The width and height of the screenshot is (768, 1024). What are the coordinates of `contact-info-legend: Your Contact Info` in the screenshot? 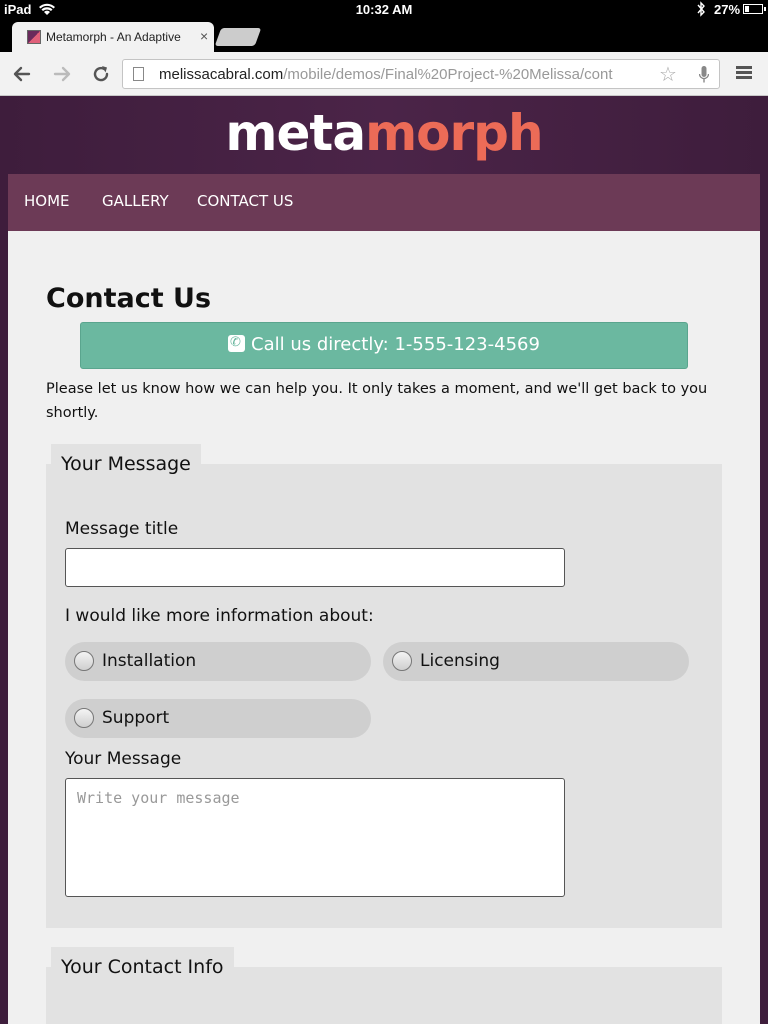 It's located at (142, 967).